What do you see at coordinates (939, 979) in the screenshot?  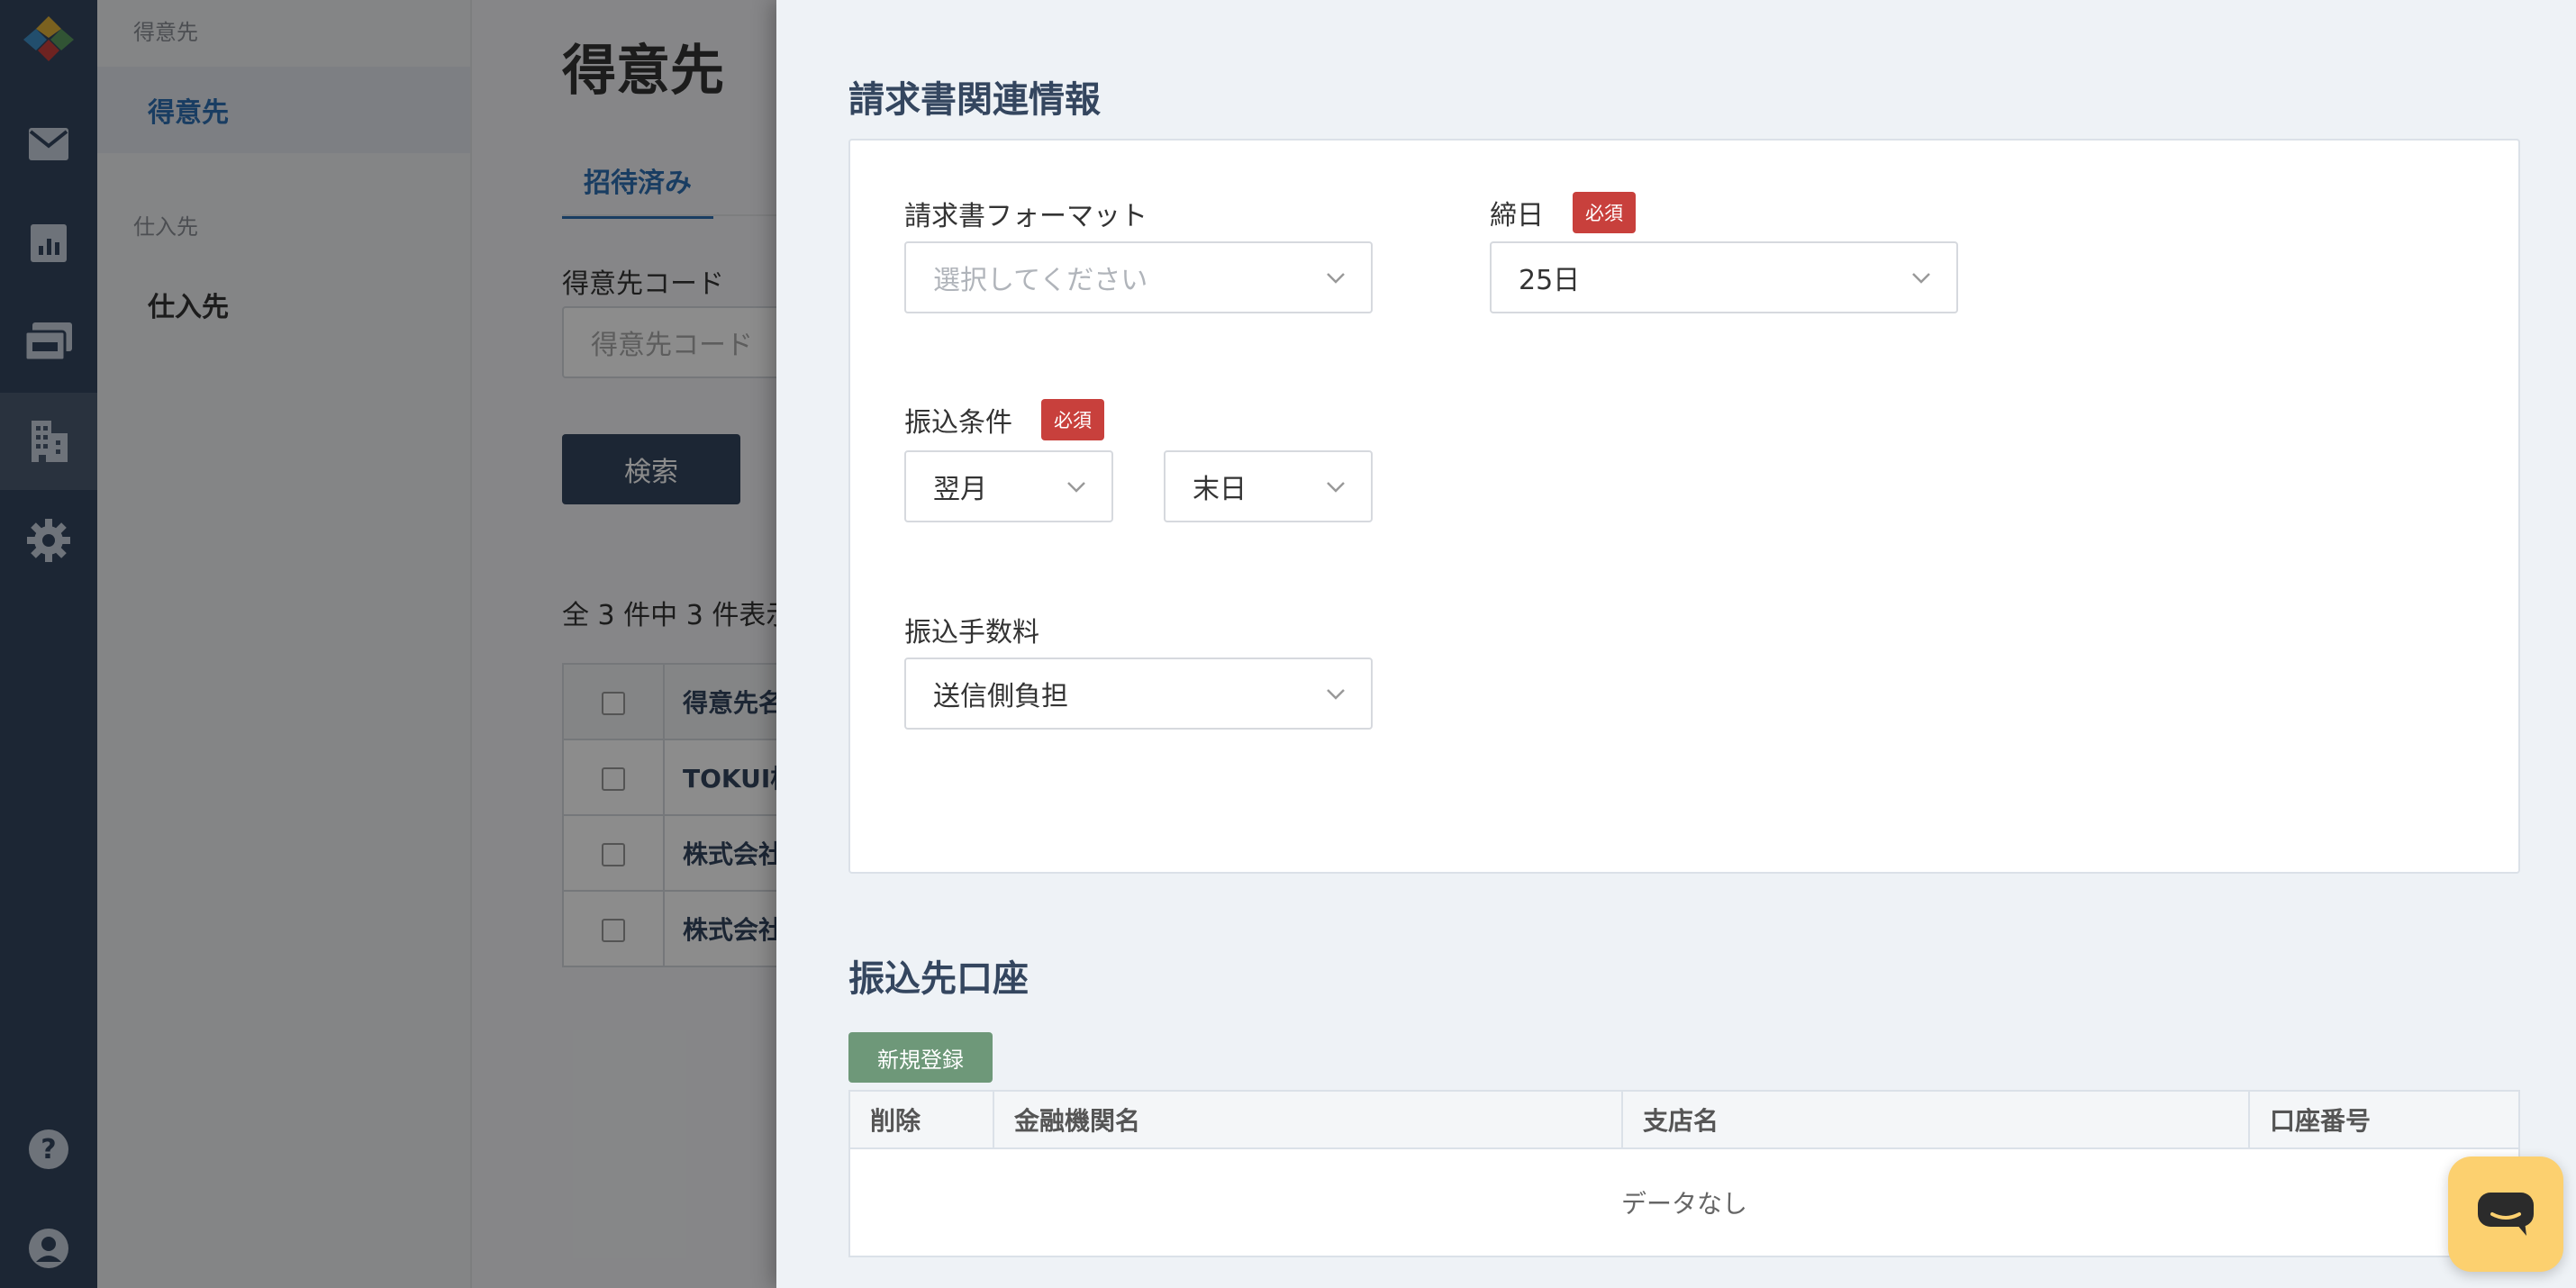 I see `bank-section-title: 振込先口座` at bounding box center [939, 979].